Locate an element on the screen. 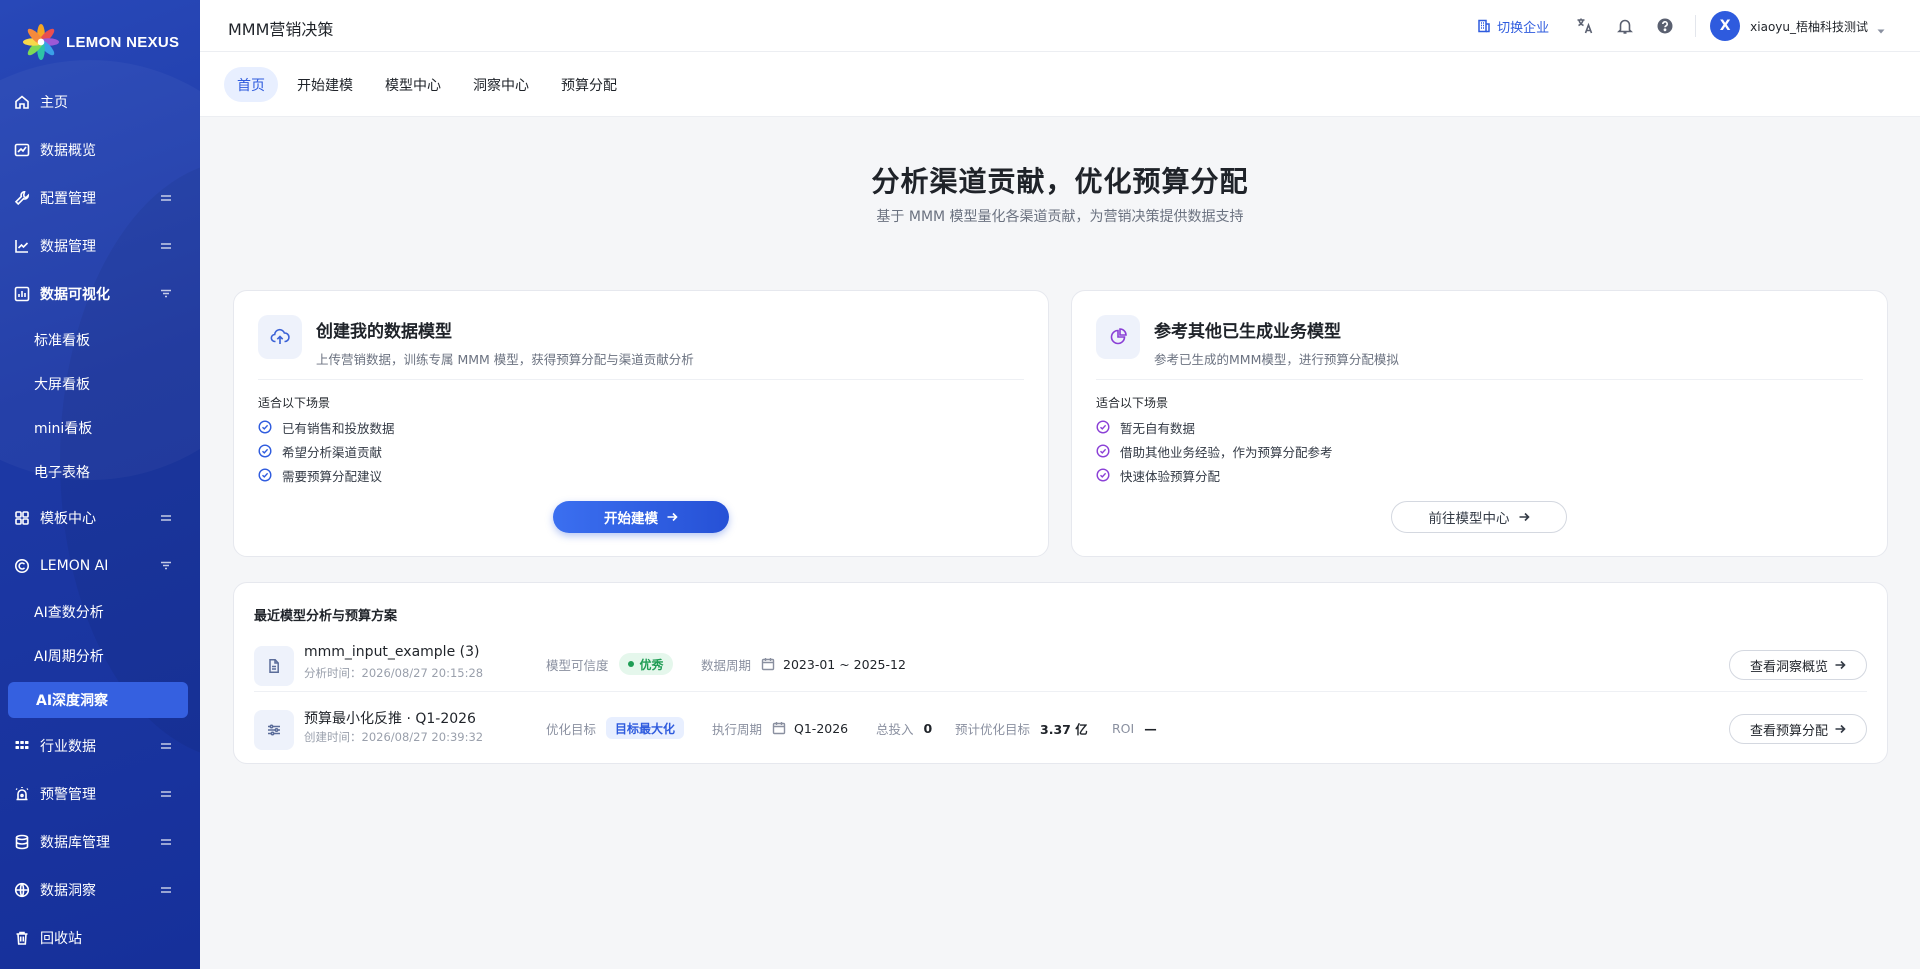  list-item: 希望分析渠道贡献 is located at coordinates (326, 451).